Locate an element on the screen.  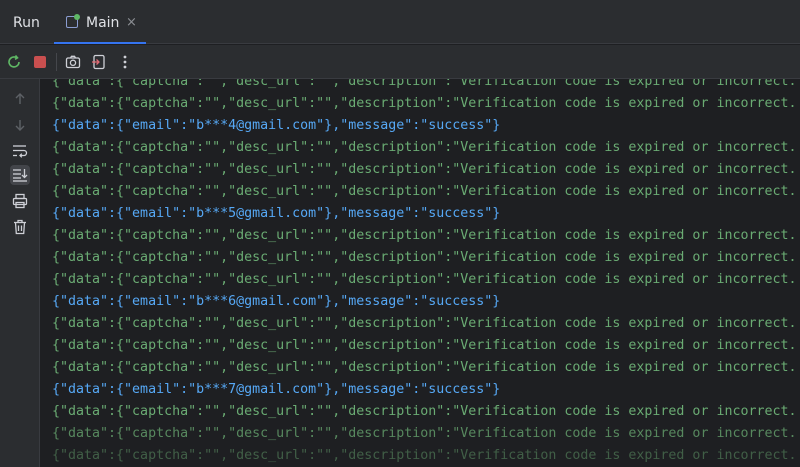
toolbar-divider is located at coordinates (56, 62).